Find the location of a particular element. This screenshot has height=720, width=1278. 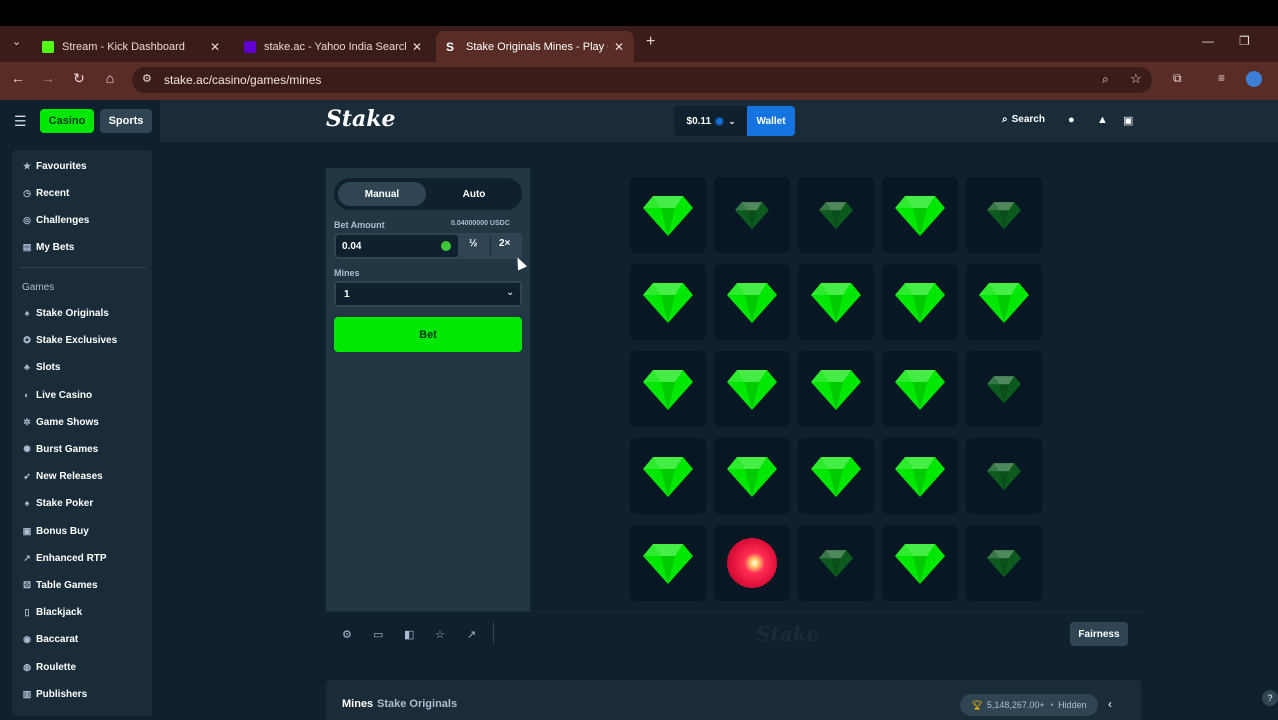

bet-amount-input: 0.04 is located at coordinates (397, 246).